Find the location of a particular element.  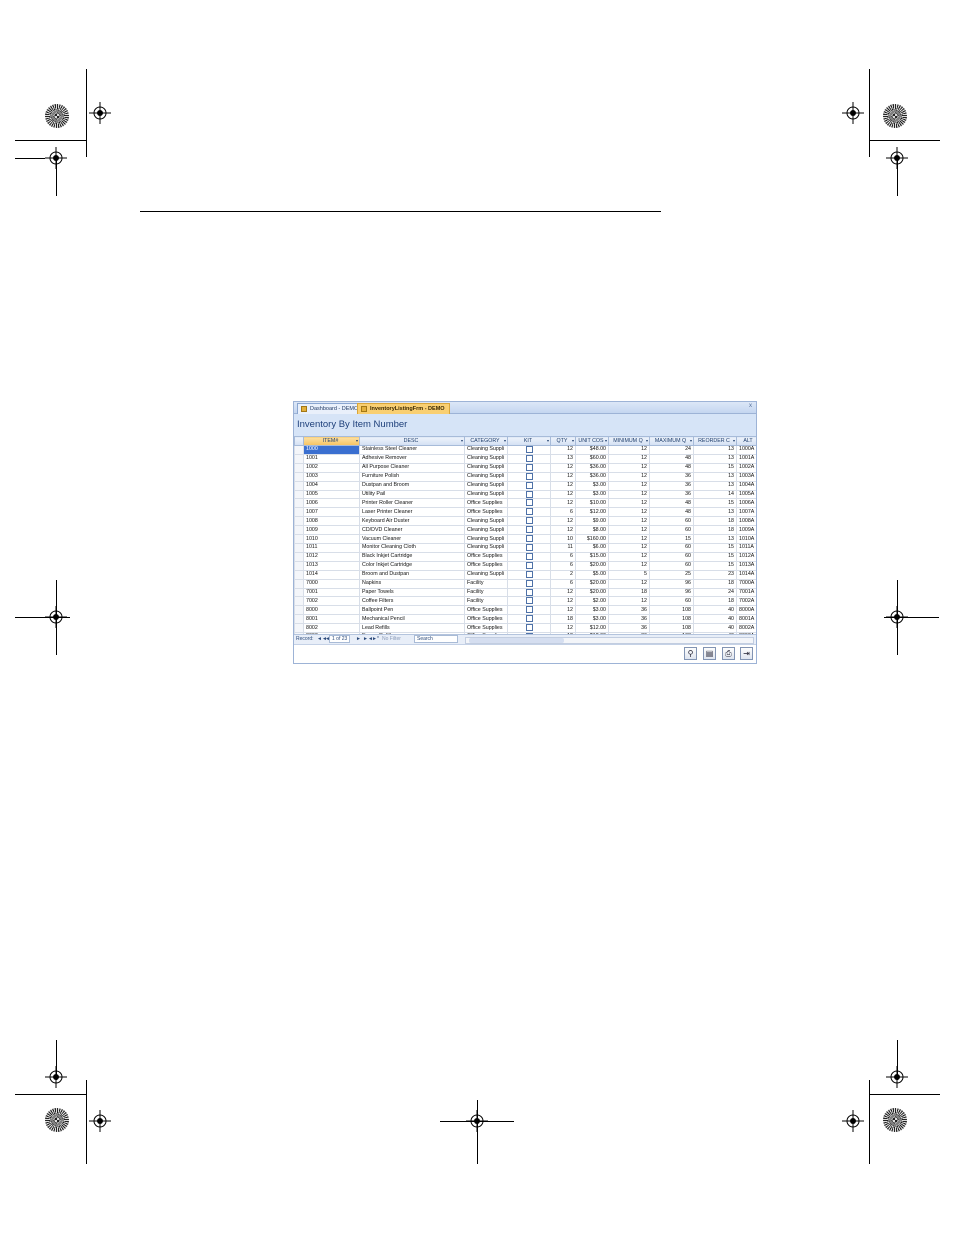

alt-cell: 1007A is located at coordinates (746, 512).